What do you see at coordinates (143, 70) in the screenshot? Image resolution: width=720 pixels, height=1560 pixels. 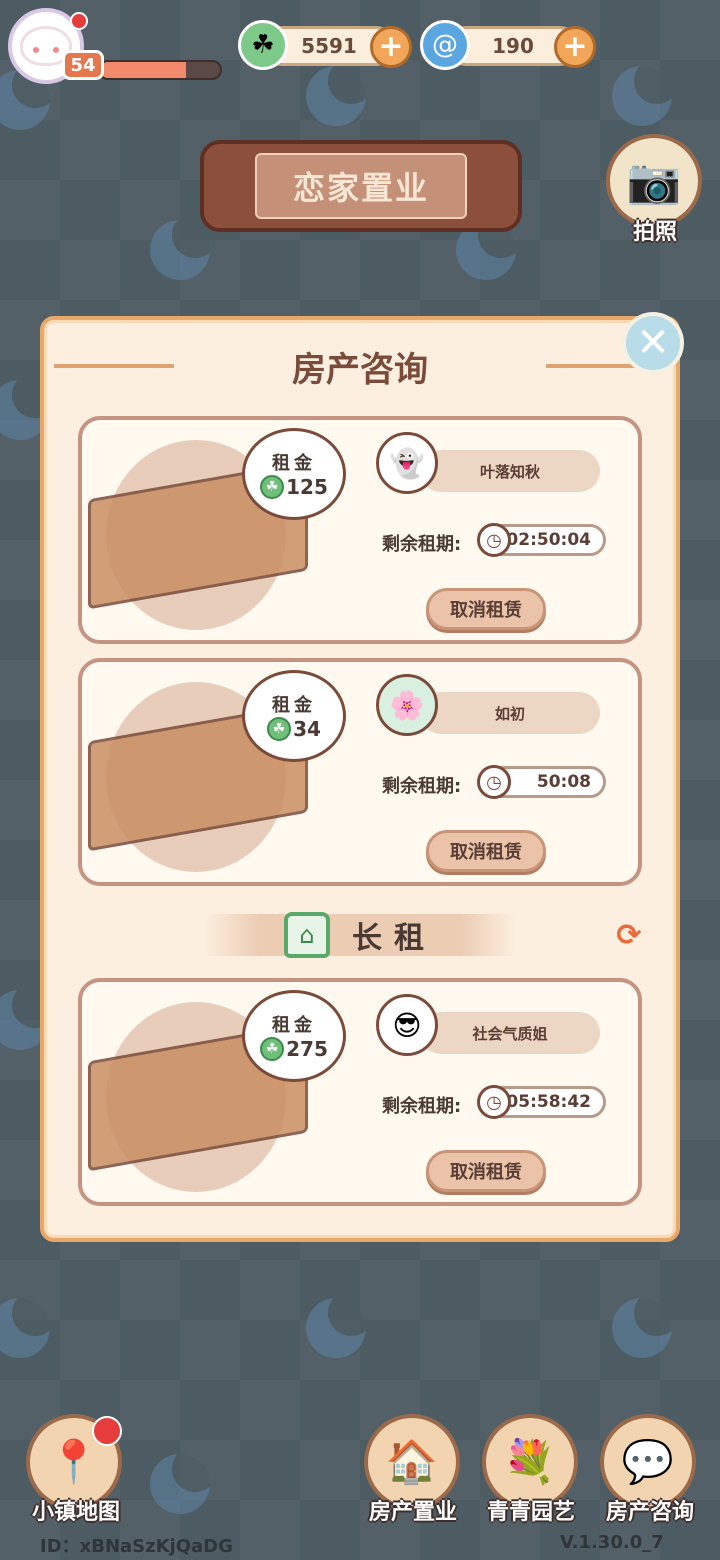 I see `xp-bar-fill` at bounding box center [143, 70].